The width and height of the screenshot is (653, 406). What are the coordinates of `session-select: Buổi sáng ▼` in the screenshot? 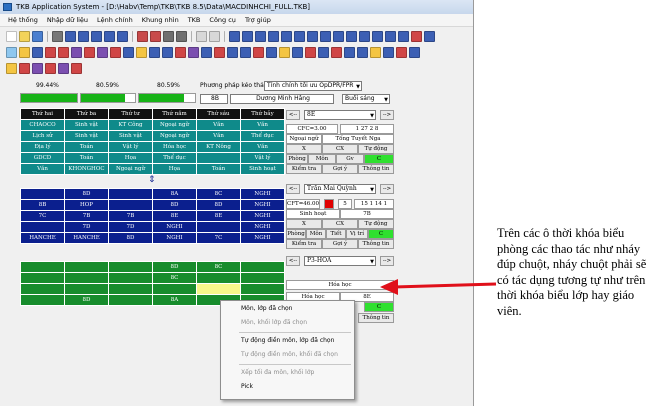 It's located at (366, 99).